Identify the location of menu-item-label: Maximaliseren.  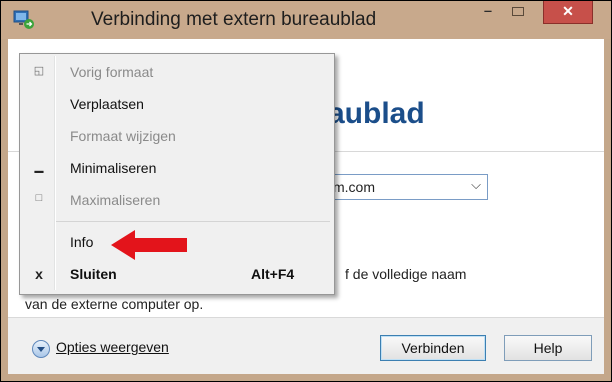
(115, 200).